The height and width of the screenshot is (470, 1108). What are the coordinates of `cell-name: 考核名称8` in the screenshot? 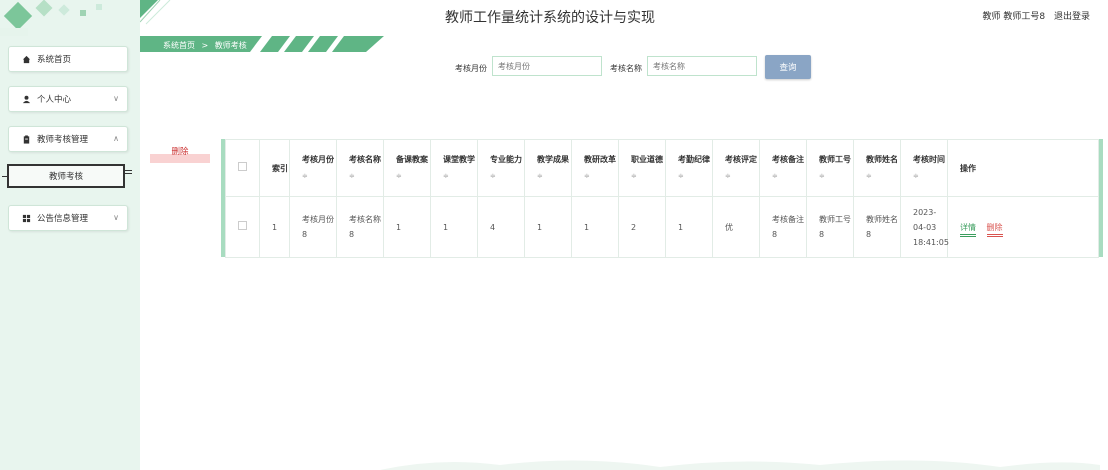 It's located at (360, 227).